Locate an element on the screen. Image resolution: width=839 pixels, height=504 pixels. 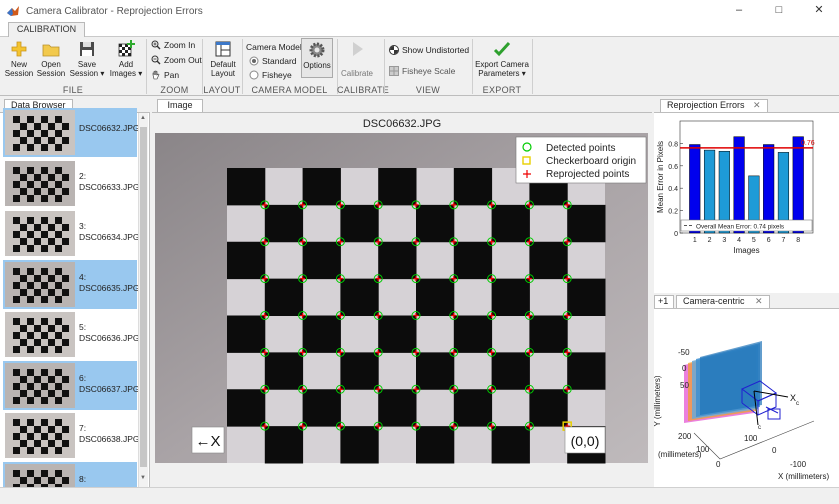
default-layout-button: Default Layout is located at coordinates (223, 59).